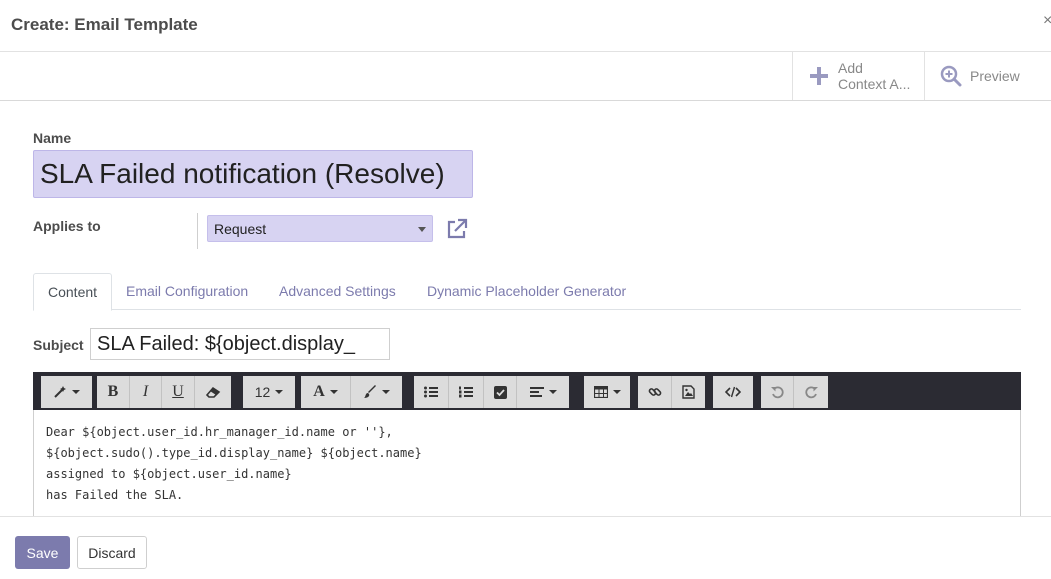  I want to click on font-style-group: B I U, so click(164, 392).